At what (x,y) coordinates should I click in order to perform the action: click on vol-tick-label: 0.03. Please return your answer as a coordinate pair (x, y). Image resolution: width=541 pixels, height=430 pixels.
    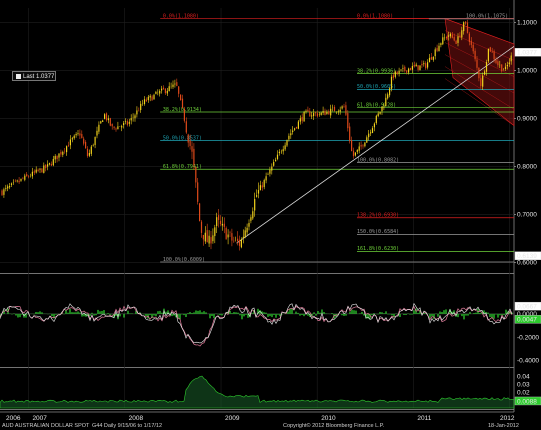
    Looking at the image, I should click on (523, 384).